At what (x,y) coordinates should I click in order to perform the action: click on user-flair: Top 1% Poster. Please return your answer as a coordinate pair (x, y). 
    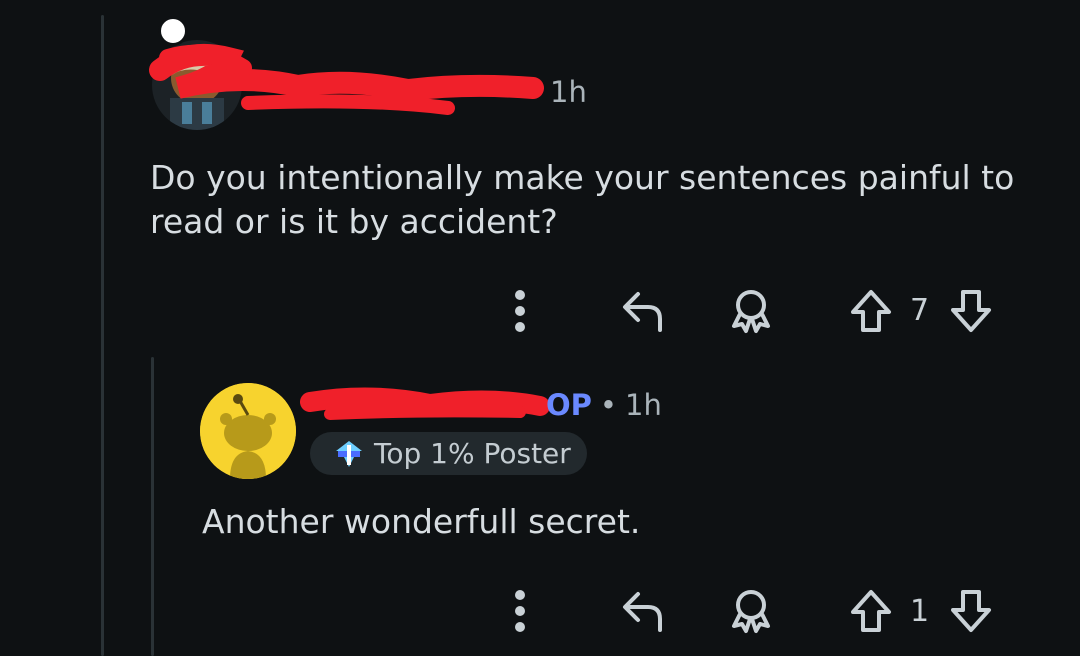
    Looking at the image, I should click on (448, 453).